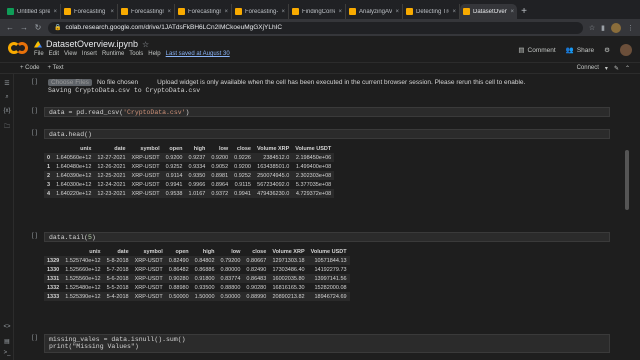  Describe the element at coordinates (197, 166) in the screenshot. I see `table-cell: 0.9334` at that location.